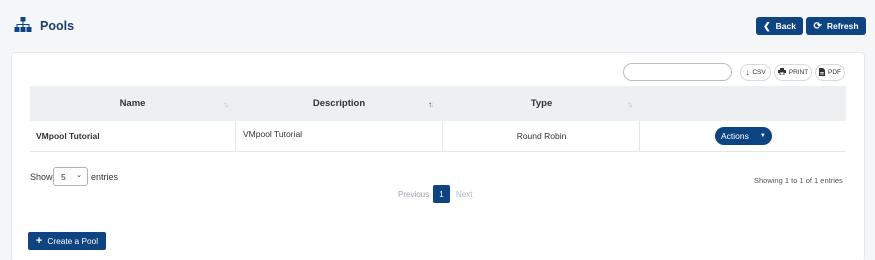 This screenshot has width=875, height=260. I want to click on download-icon: ↓, so click(747, 72).